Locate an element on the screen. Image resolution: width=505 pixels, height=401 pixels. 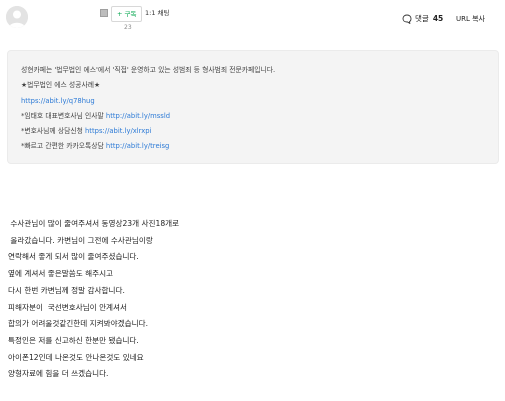
member-level-icon is located at coordinates (104, 13).